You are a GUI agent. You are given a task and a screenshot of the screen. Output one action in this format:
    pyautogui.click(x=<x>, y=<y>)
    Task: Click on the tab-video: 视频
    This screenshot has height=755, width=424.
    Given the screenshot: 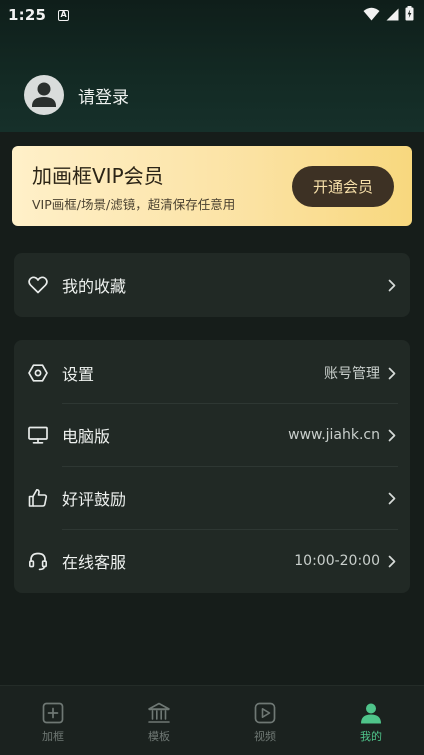 What is the action you would take?
    pyautogui.click(x=265, y=720)
    